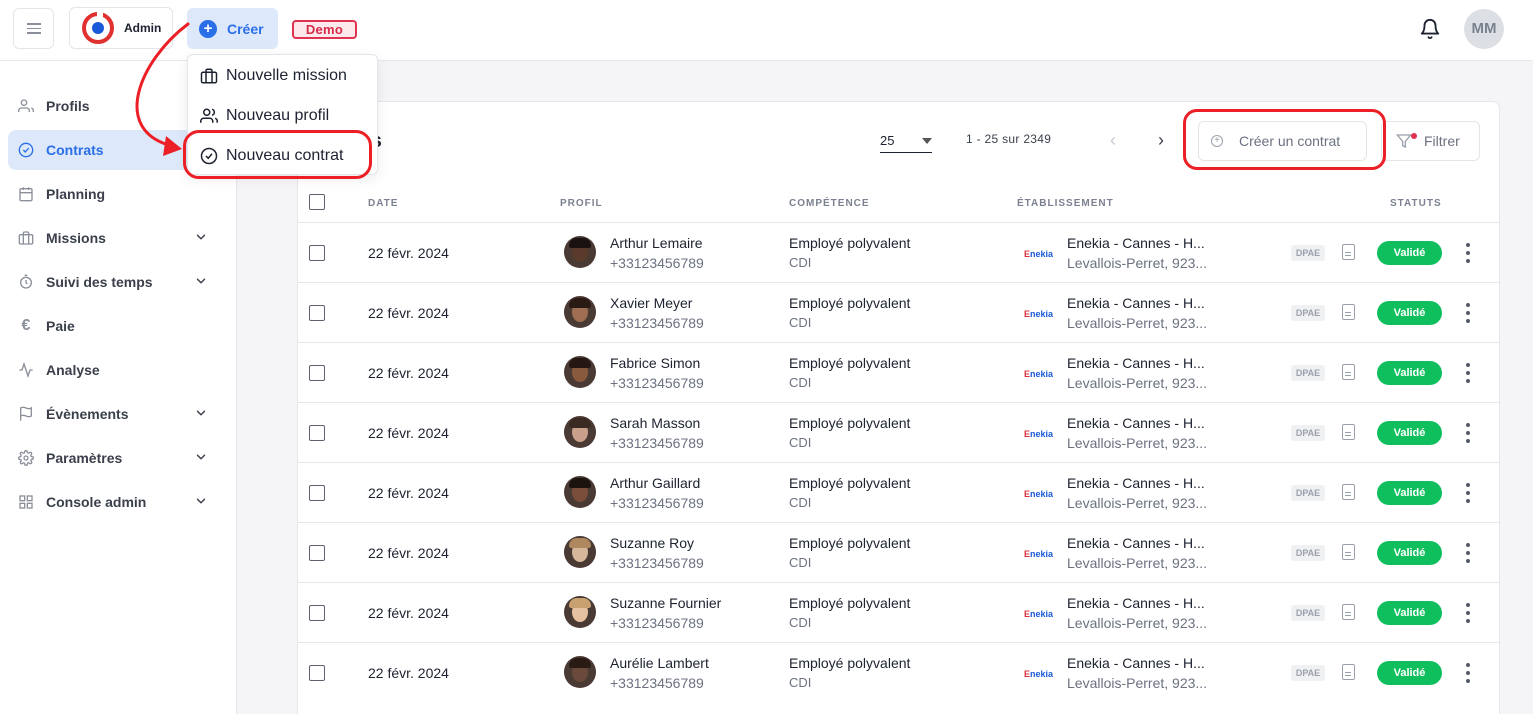 This screenshot has height=714, width=1533. I want to click on profile-name: Aurélie Lambert, so click(659, 663).